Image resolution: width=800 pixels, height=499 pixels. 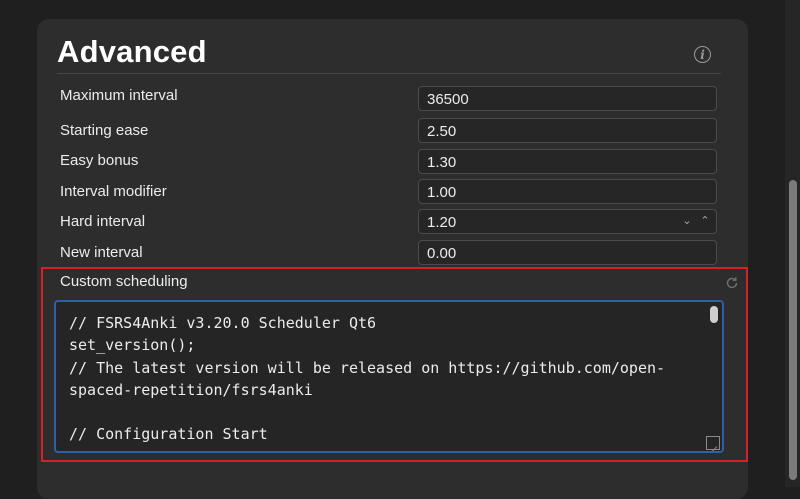 I want to click on hard-interval-stepper: ⌄ ⌃, so click(x=696, y=221).